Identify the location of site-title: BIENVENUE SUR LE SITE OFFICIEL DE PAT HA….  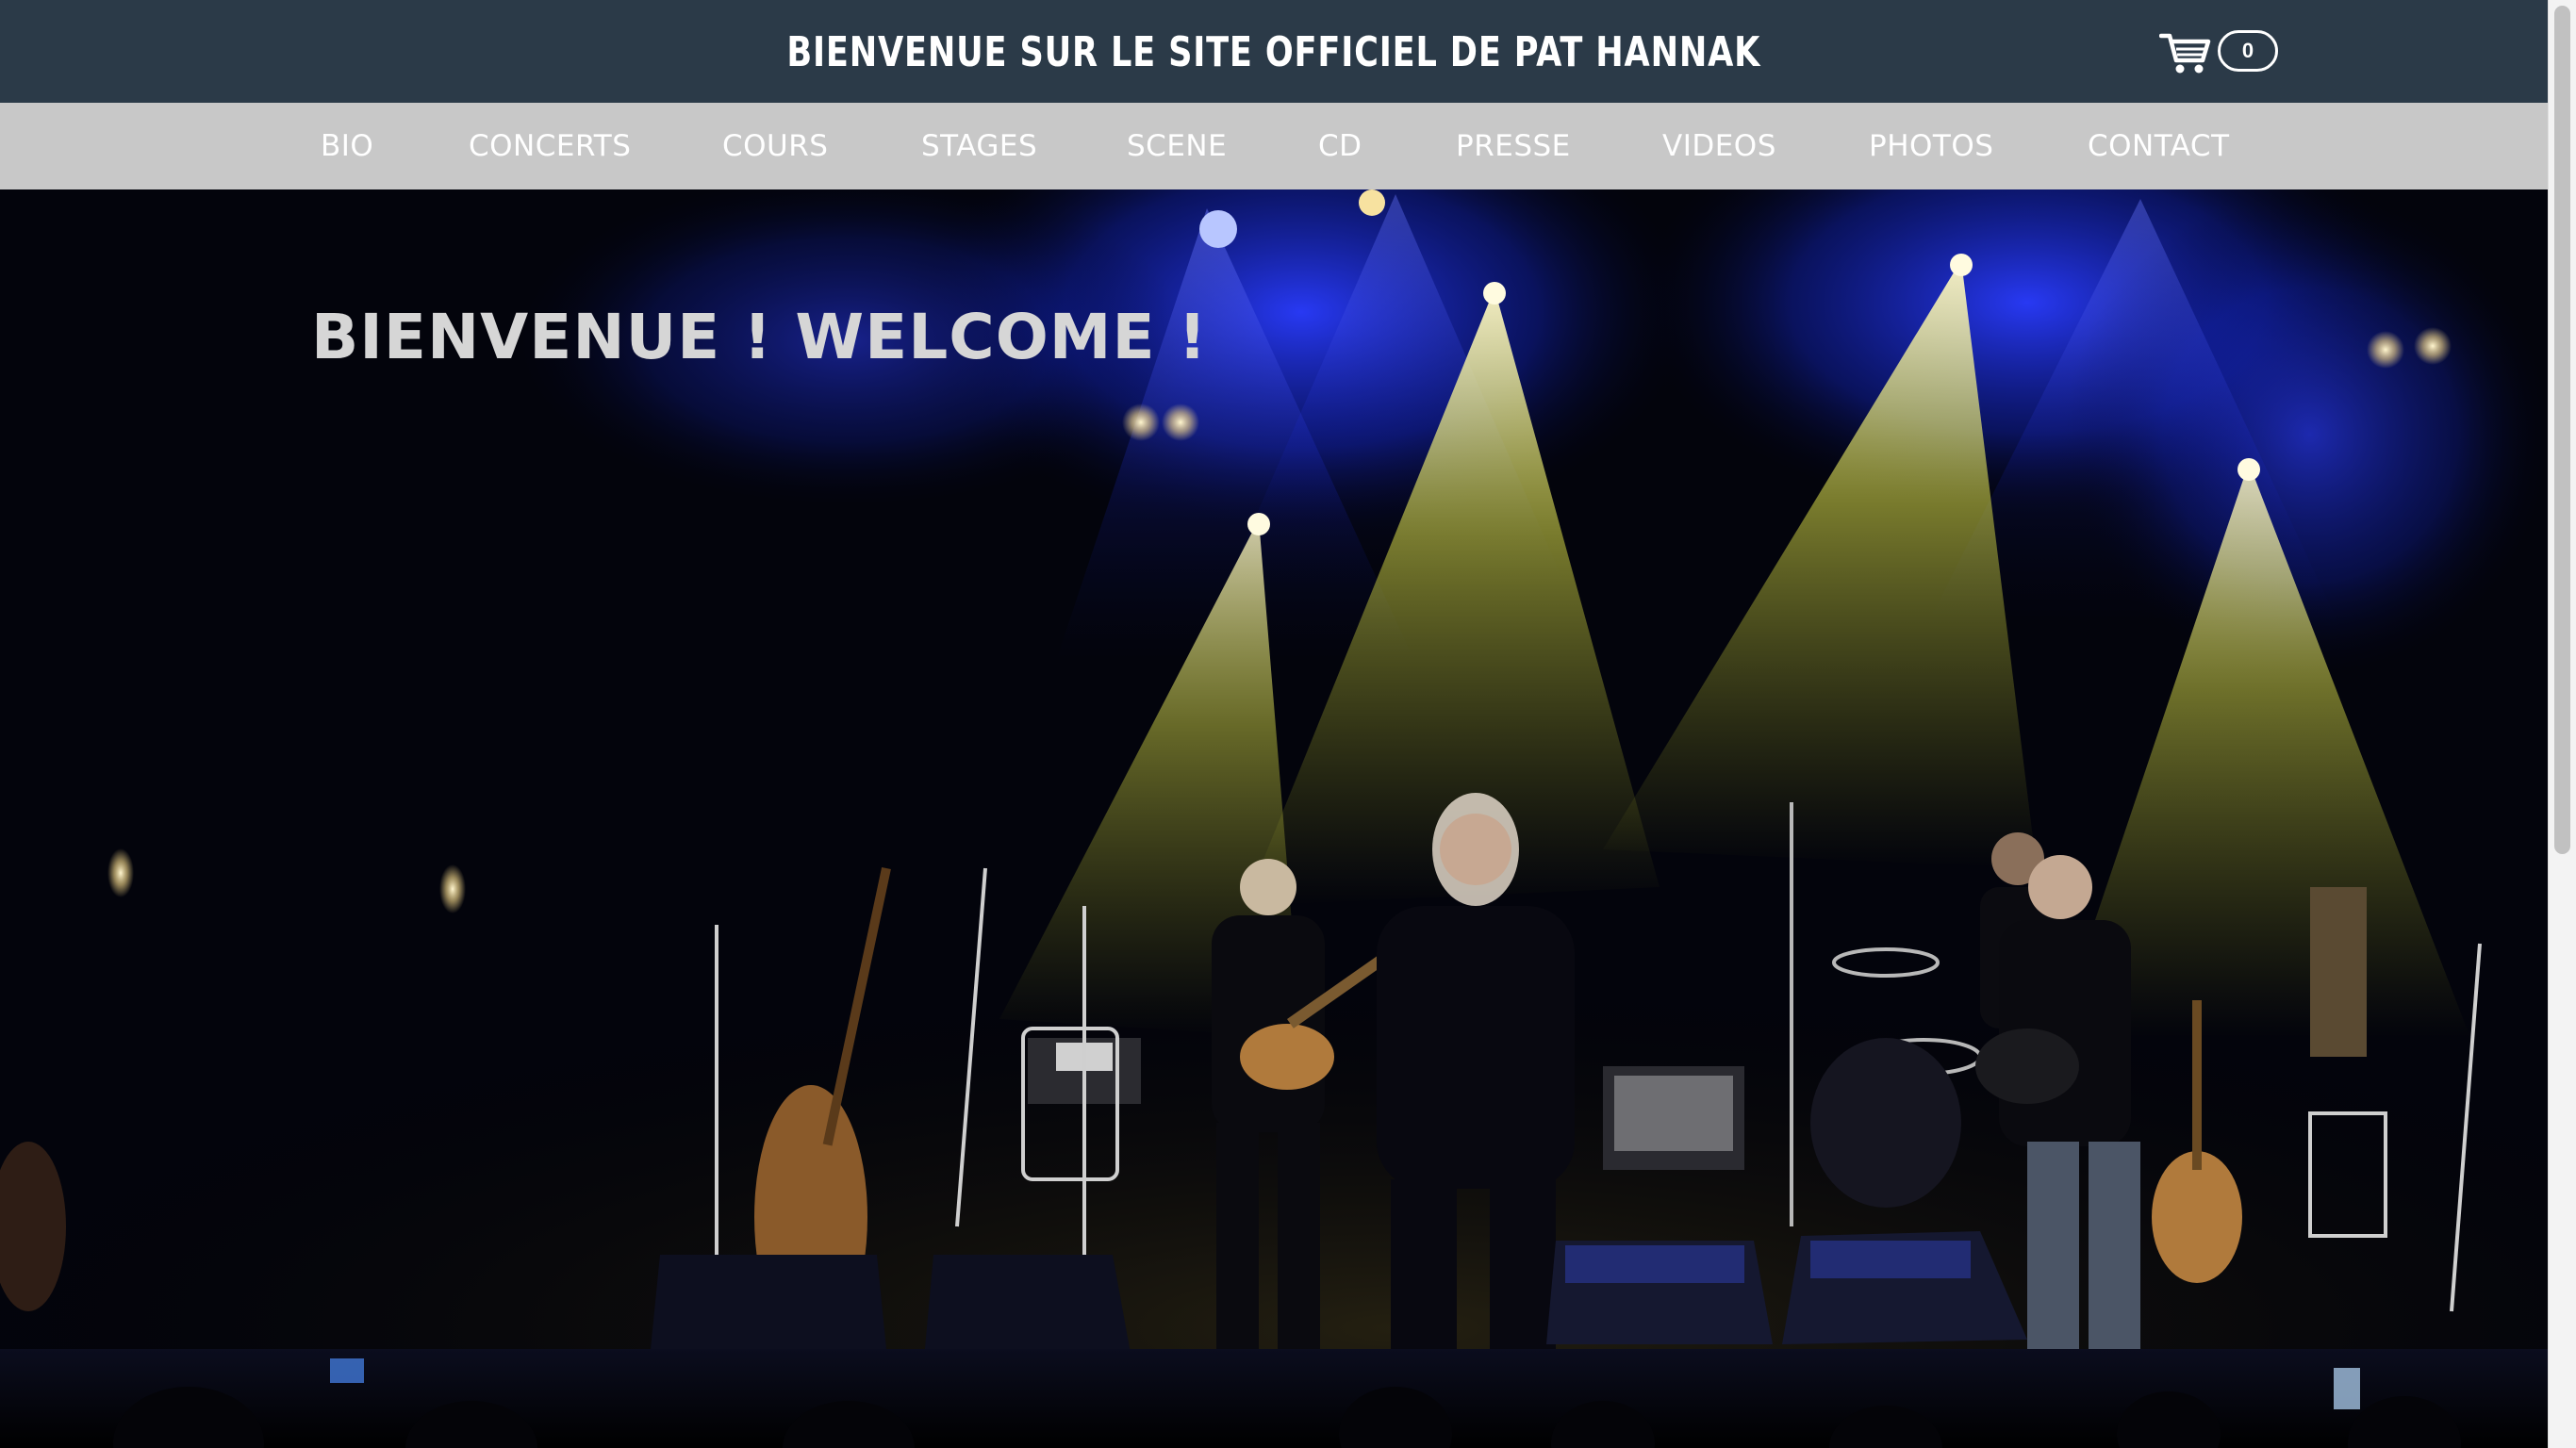
(1273, 52).